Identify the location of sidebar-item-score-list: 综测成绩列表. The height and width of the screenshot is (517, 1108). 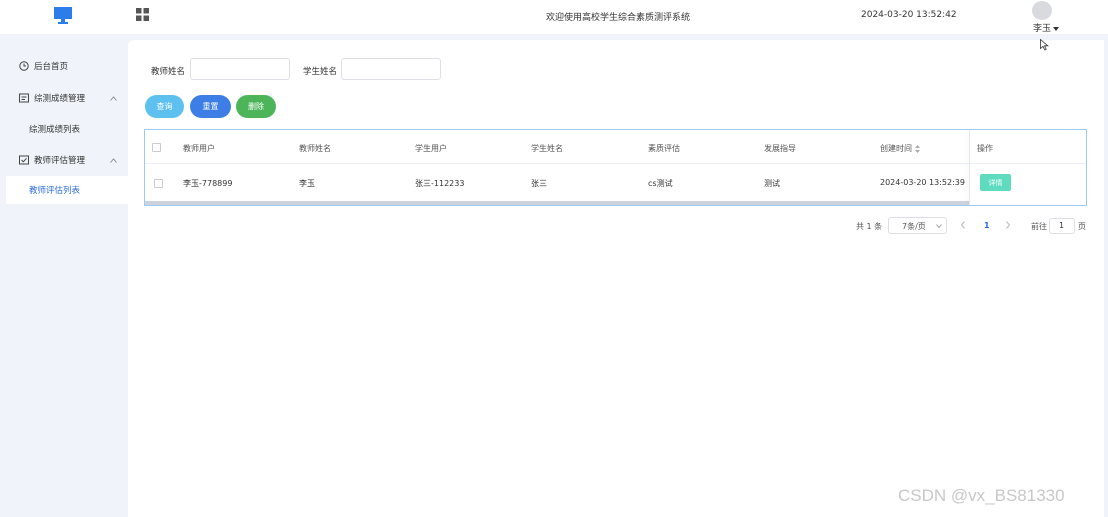
(67, 129).